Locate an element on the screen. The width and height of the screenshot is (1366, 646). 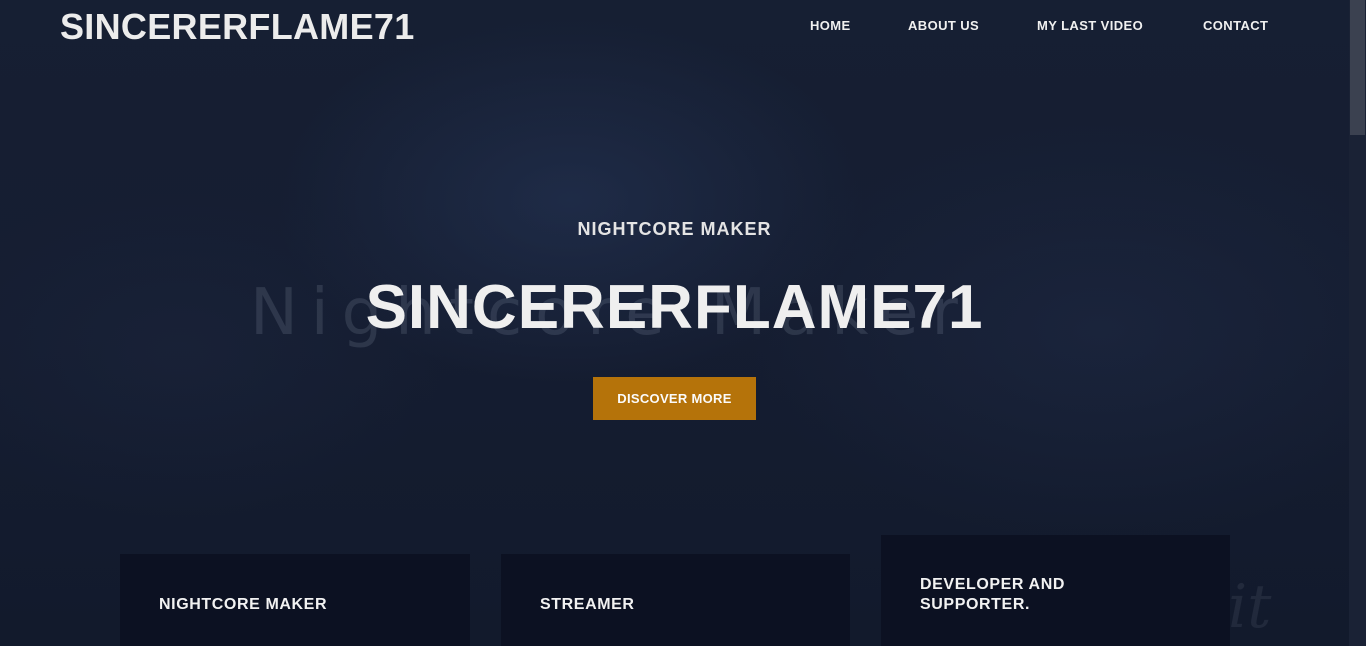
card-title: STREAMER is located at coordinates (587, 604).